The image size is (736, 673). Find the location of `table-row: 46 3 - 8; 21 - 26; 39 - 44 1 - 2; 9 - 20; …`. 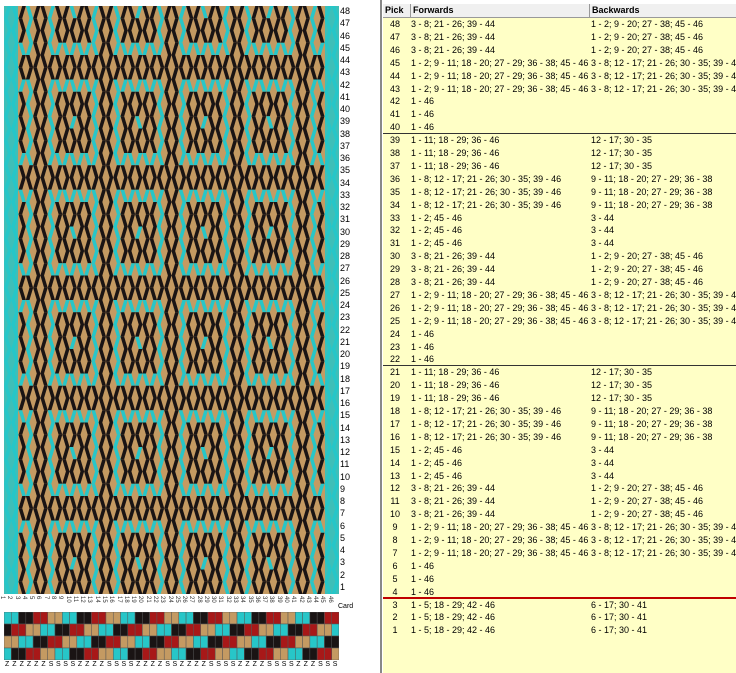

table-row: 46 3 - 8; 21 - 26; 39 - 44 1 - 2; 9 - 20; … is located at coordinates (559, 50).